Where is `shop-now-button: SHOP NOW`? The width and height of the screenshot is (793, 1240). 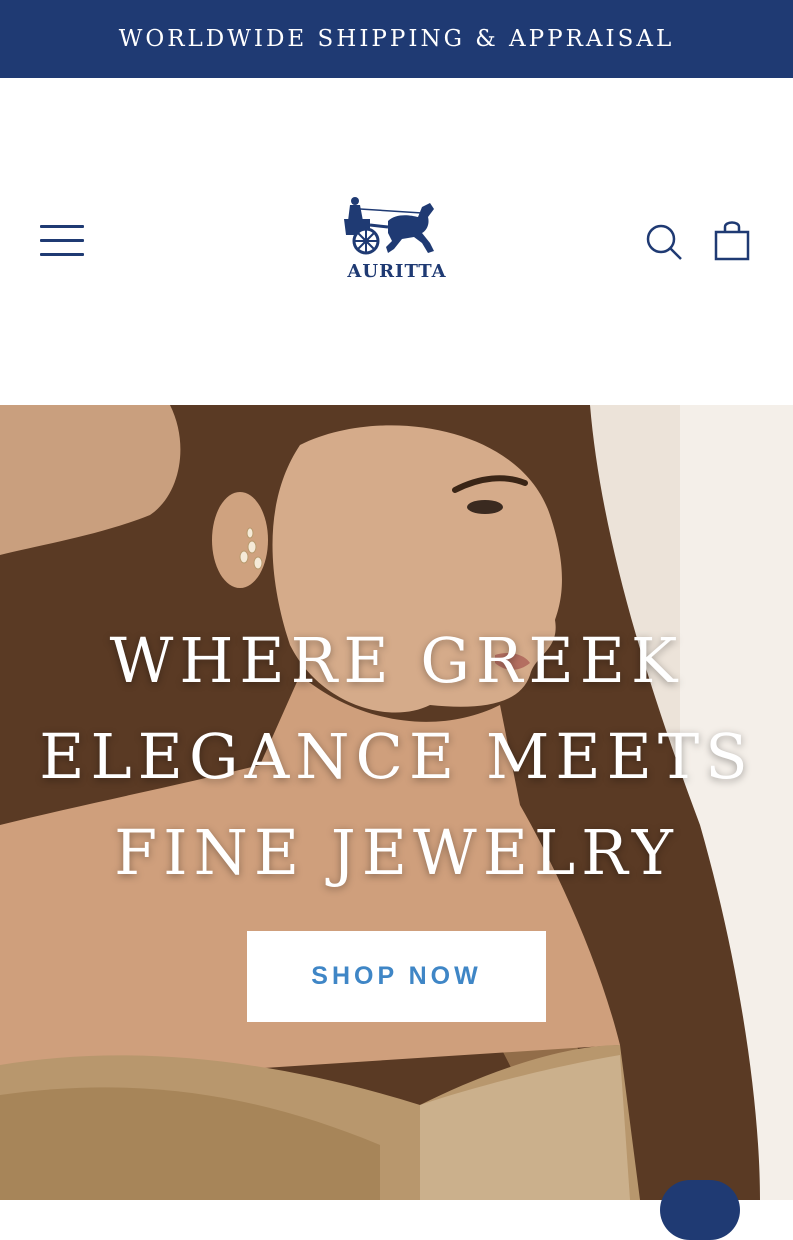
shop-now-button: SHOP NOW is located at coordinates (396, 976).